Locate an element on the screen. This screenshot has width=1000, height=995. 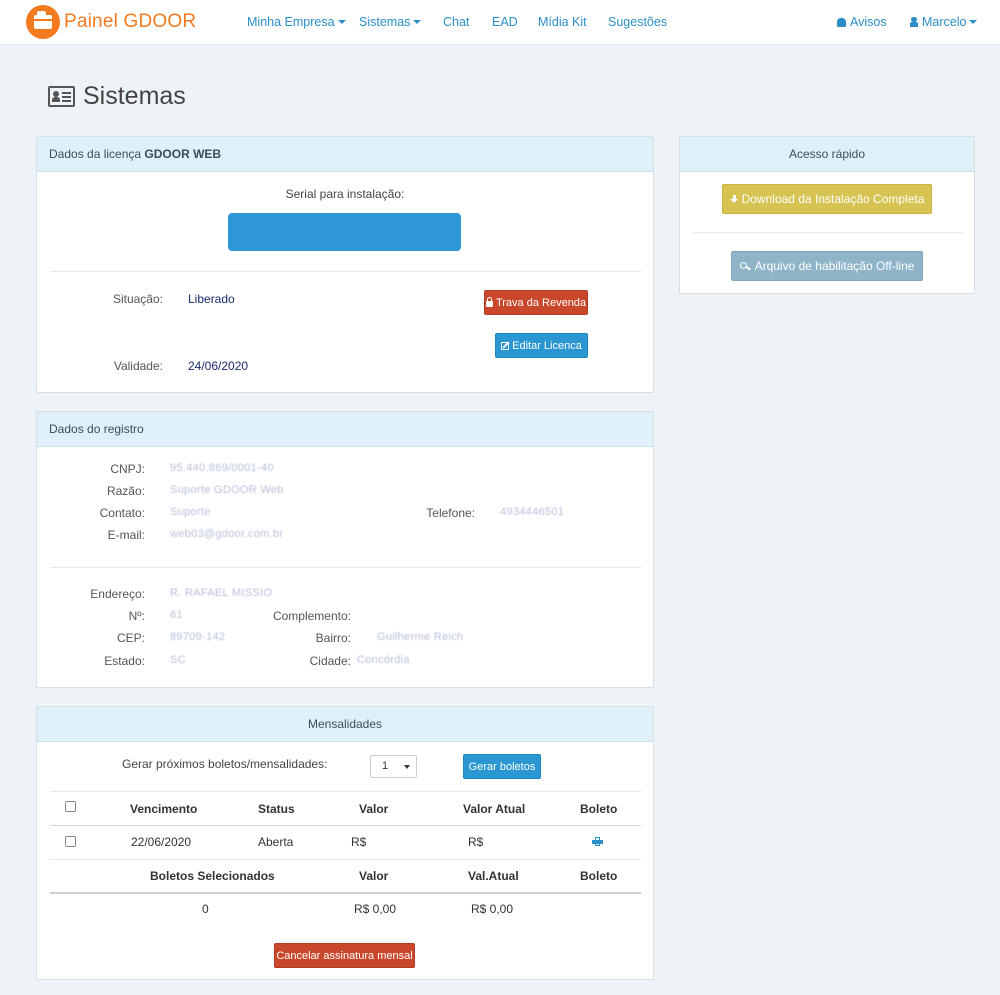
summary-col-boleto: Boleto is located at coordinates (599, 876).